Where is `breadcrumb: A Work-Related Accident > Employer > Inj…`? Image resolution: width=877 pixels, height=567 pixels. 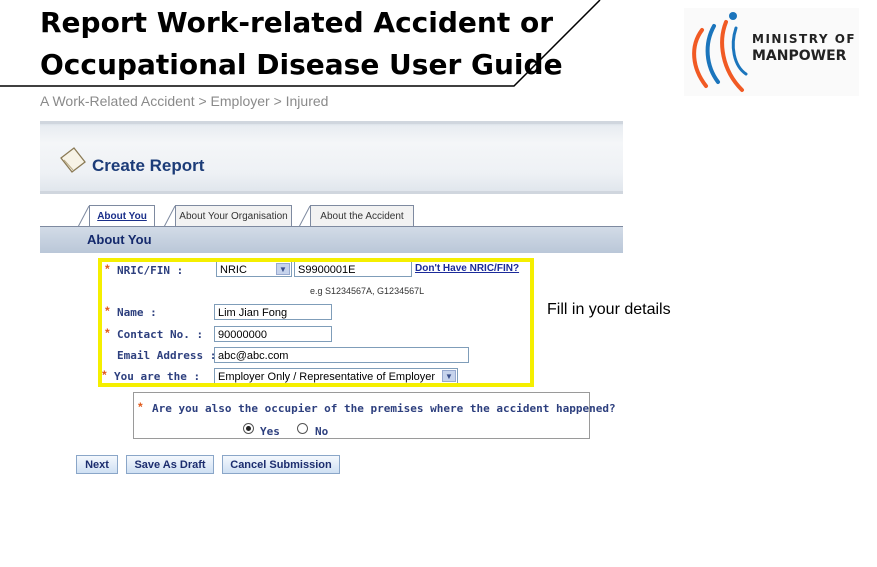 breadcrumb: A Work-Related Accident > Employer > Inj… is located at coordinates (184, 101).